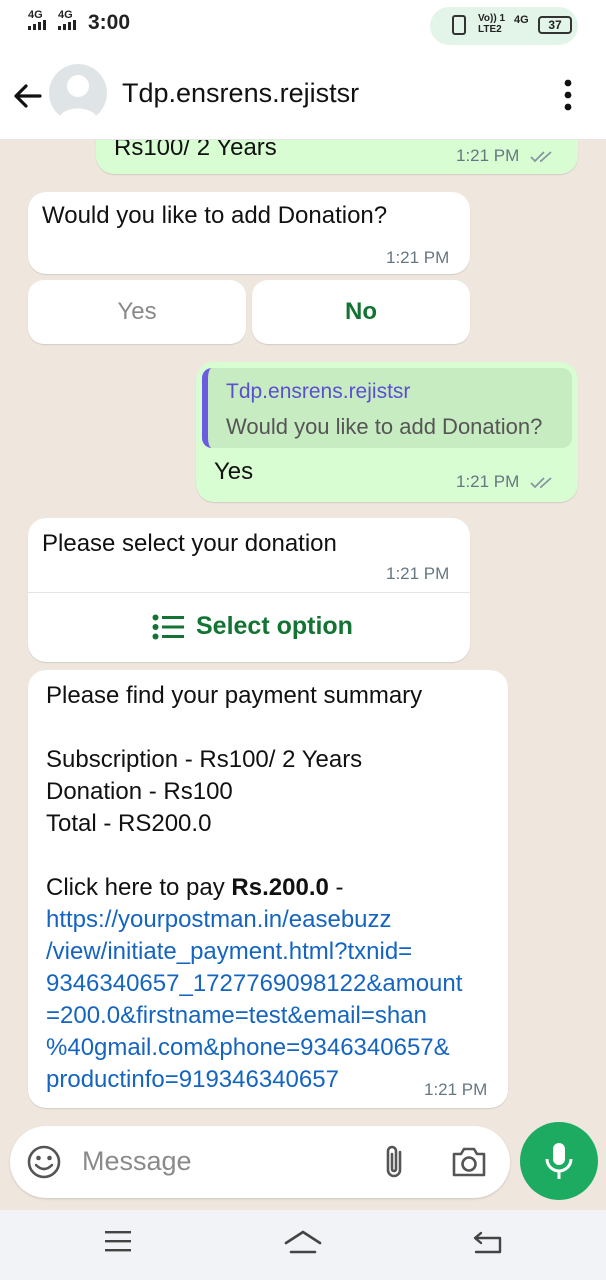 The height and width of the screenshot is (1280, 606). I want to click on divider, so click(249, 592).